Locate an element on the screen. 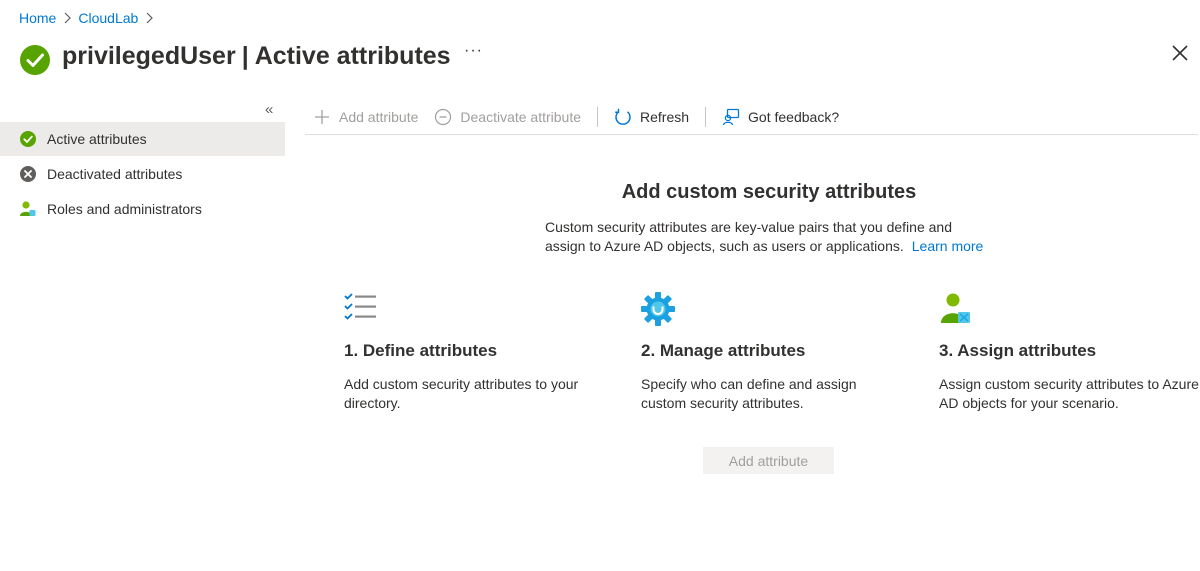  sidebar-item-label: Deactivated attributes is located at coordinates (115, 174).